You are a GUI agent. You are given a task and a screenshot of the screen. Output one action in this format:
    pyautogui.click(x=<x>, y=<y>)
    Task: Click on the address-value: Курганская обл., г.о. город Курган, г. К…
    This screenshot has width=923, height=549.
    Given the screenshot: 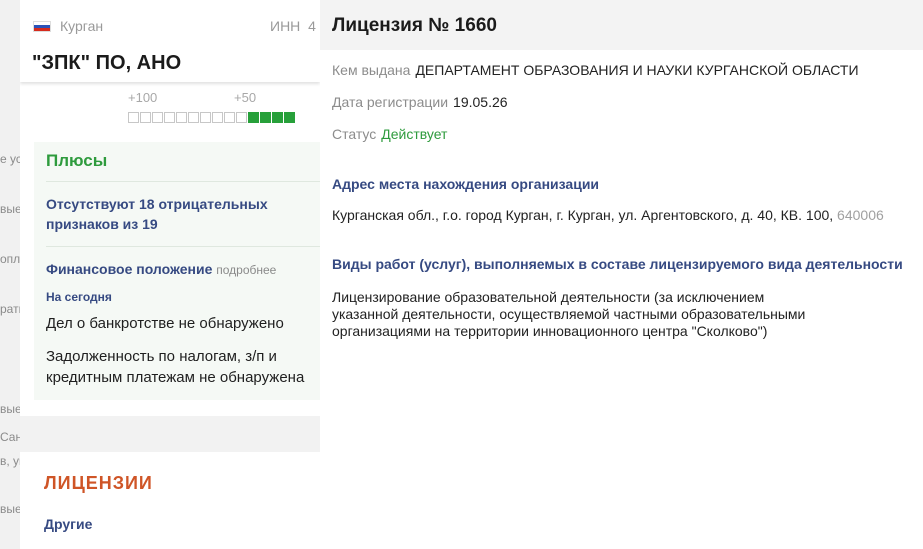 What is the action you would take?
    pyautogui.click(x=608, y=215)
    